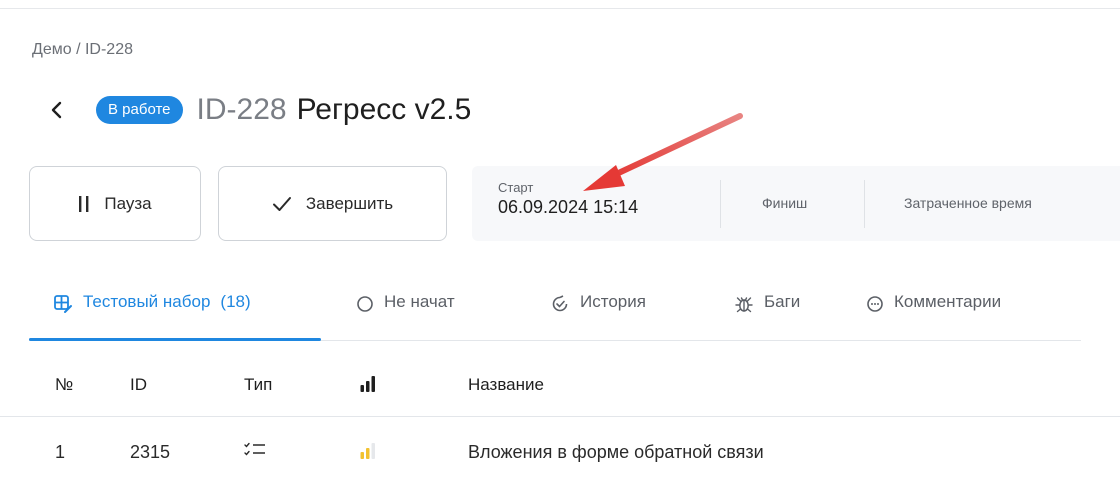 Image resolution: width=1120 pixels, height=485 pixels. What do you see at coordinates (60, 452) in the screenshot?
I see `row-number: 1` at bounding box center [60, 452].